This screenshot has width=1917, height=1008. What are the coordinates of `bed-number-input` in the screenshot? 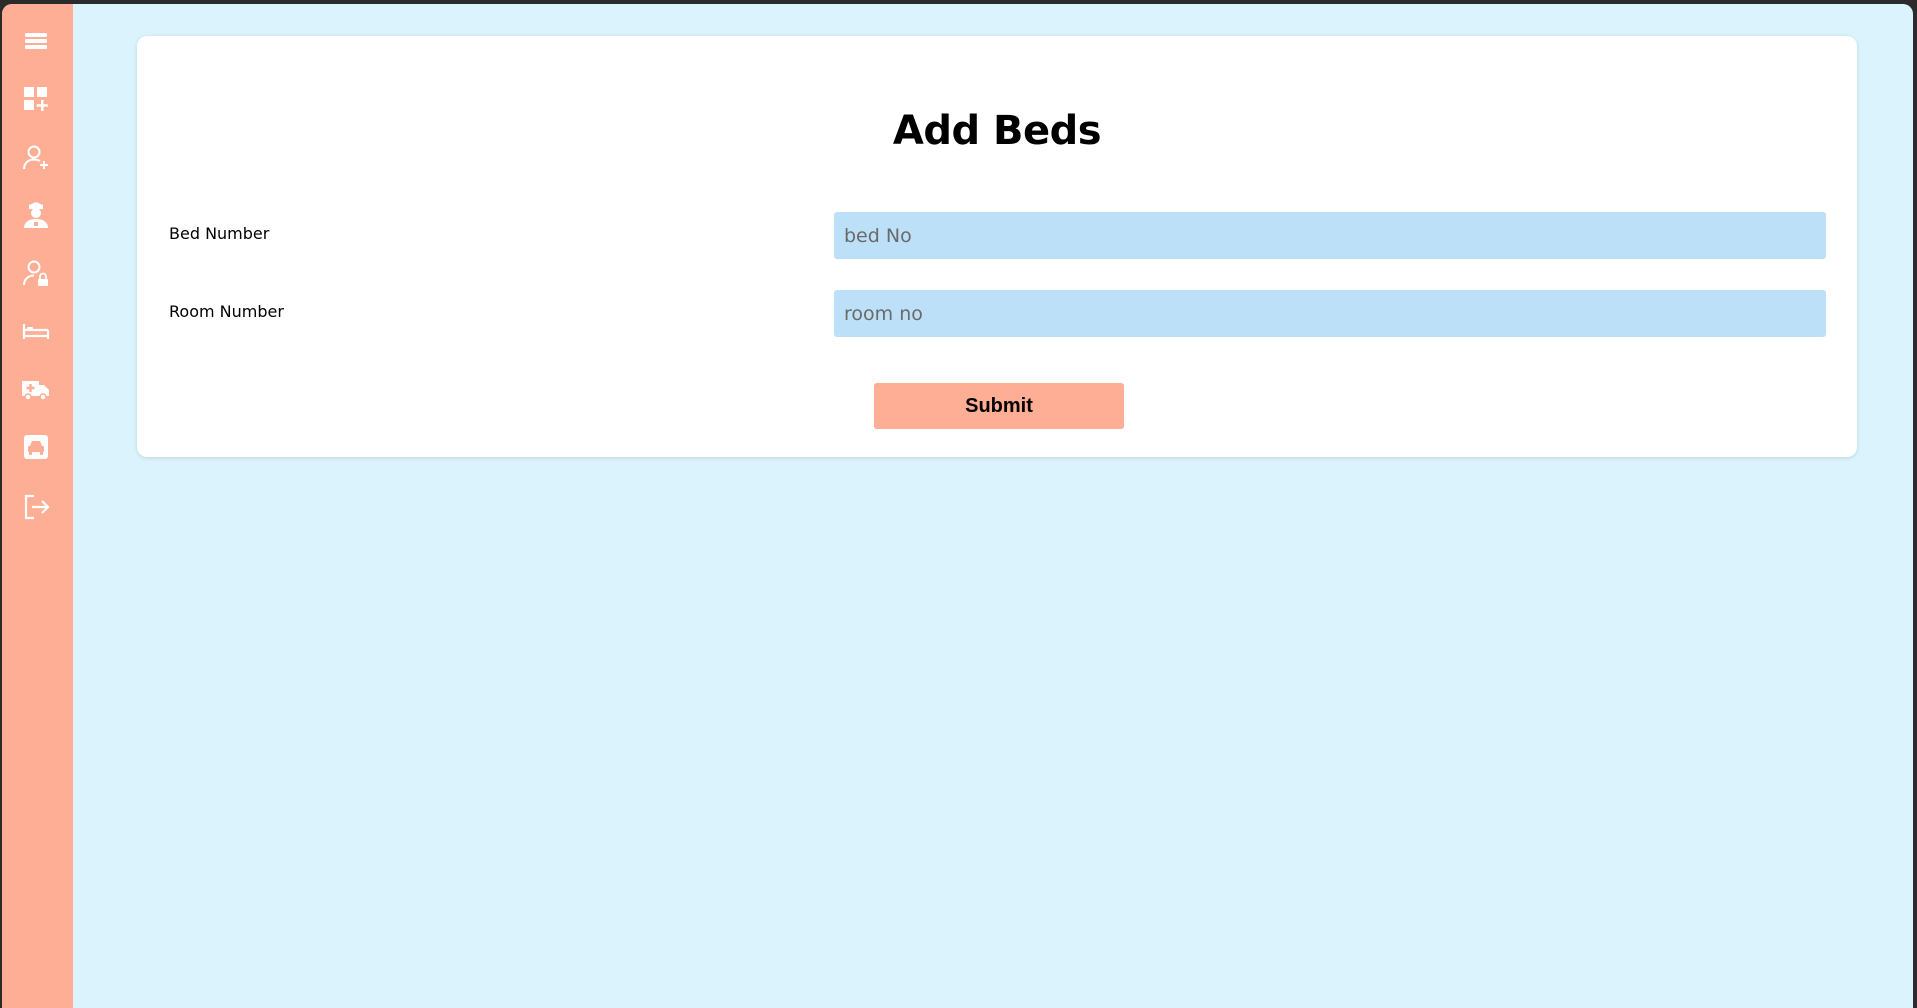 It's located at (1330, 235).